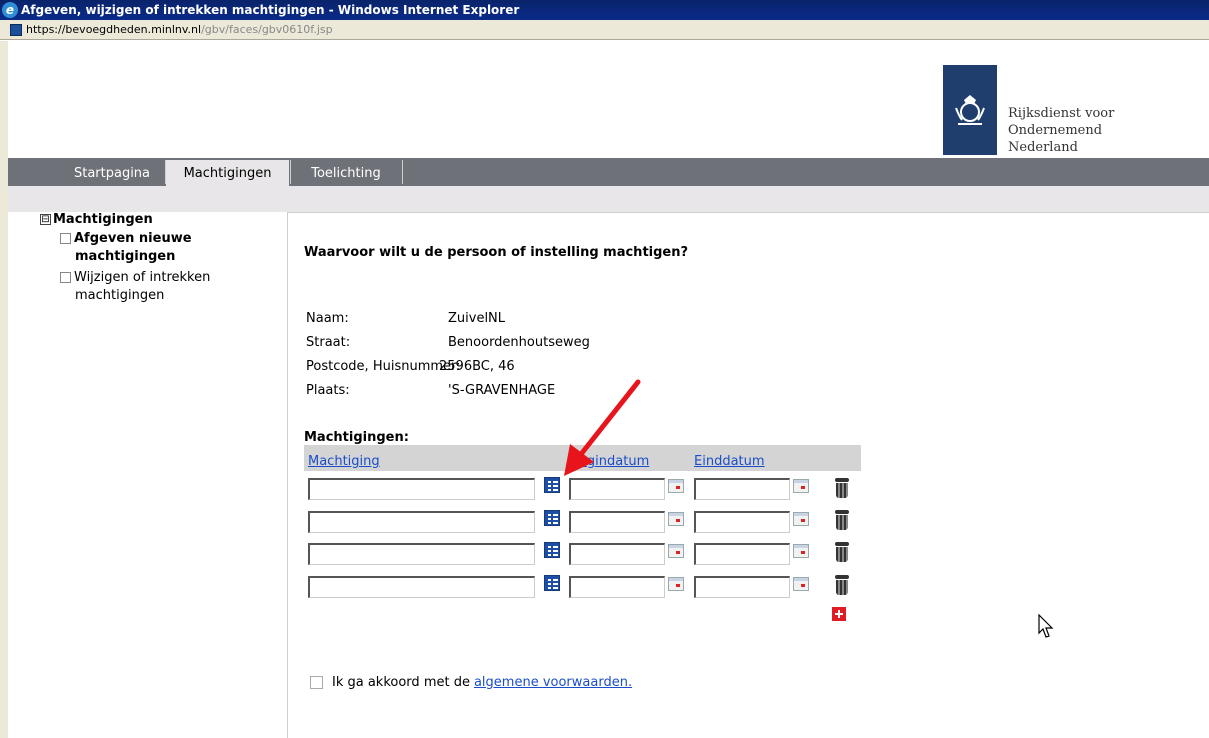  Describe the element at coordinates (160, 287) in the screenshot. I see `menu-item-wijzigen: Wijzigen of intrekken machtigingen` at that location.